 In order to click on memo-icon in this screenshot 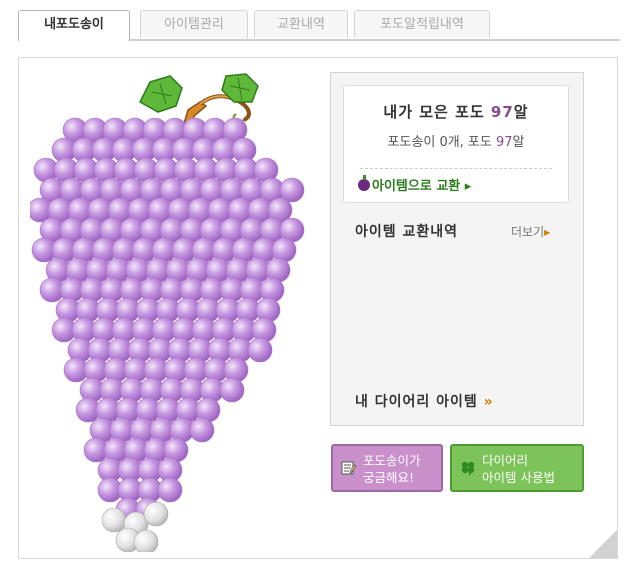, I will do `click(349, 468)`.